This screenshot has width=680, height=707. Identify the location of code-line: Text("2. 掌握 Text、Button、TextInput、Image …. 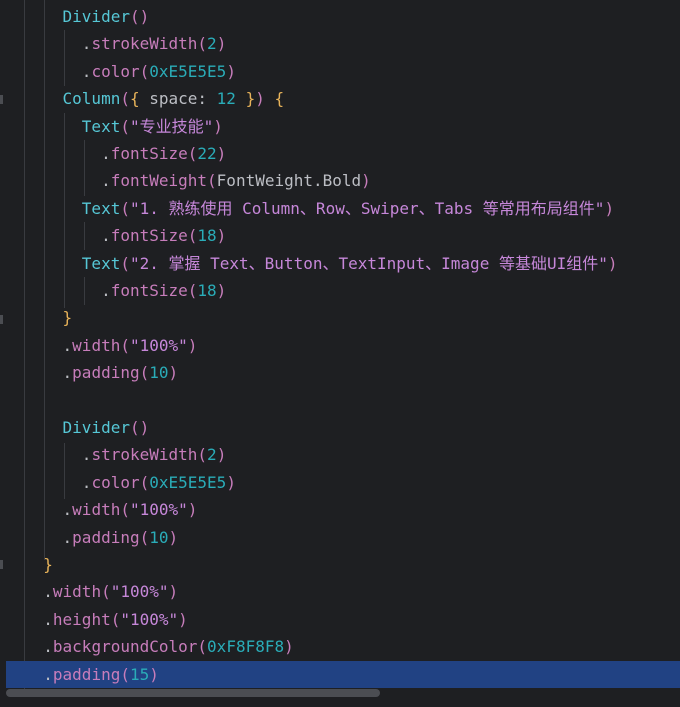
(340, 263).